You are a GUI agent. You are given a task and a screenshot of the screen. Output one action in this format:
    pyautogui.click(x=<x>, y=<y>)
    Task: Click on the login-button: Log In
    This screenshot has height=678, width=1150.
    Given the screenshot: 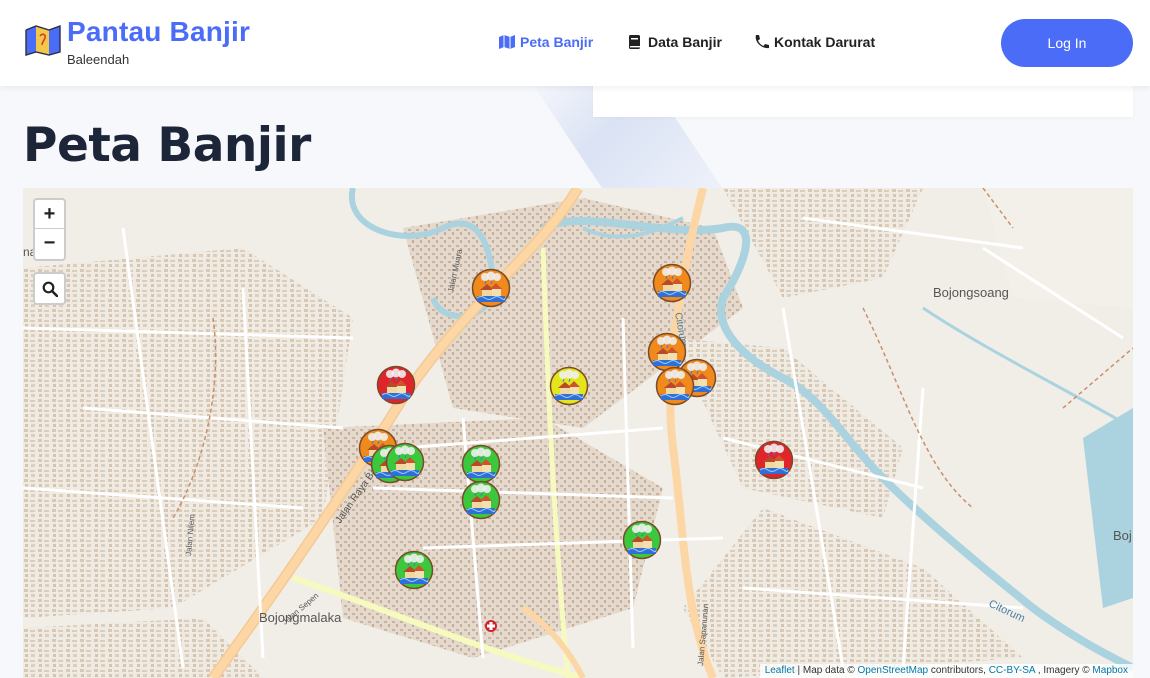 What is the action you would take?
    pyautogui.click(x=1067, y=43)
    